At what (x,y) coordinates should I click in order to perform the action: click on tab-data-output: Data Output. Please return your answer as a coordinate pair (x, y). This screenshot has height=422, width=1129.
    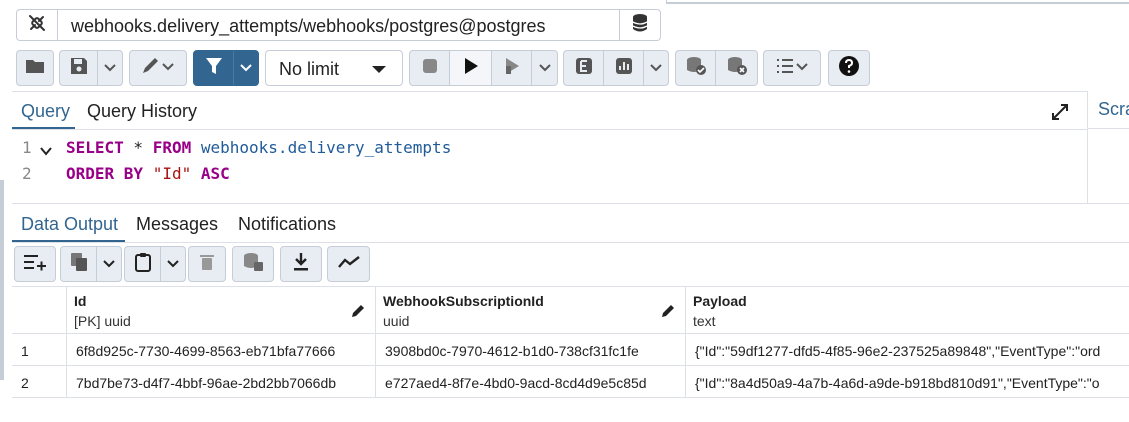
    Looking at the image, I should click on (69, 224).